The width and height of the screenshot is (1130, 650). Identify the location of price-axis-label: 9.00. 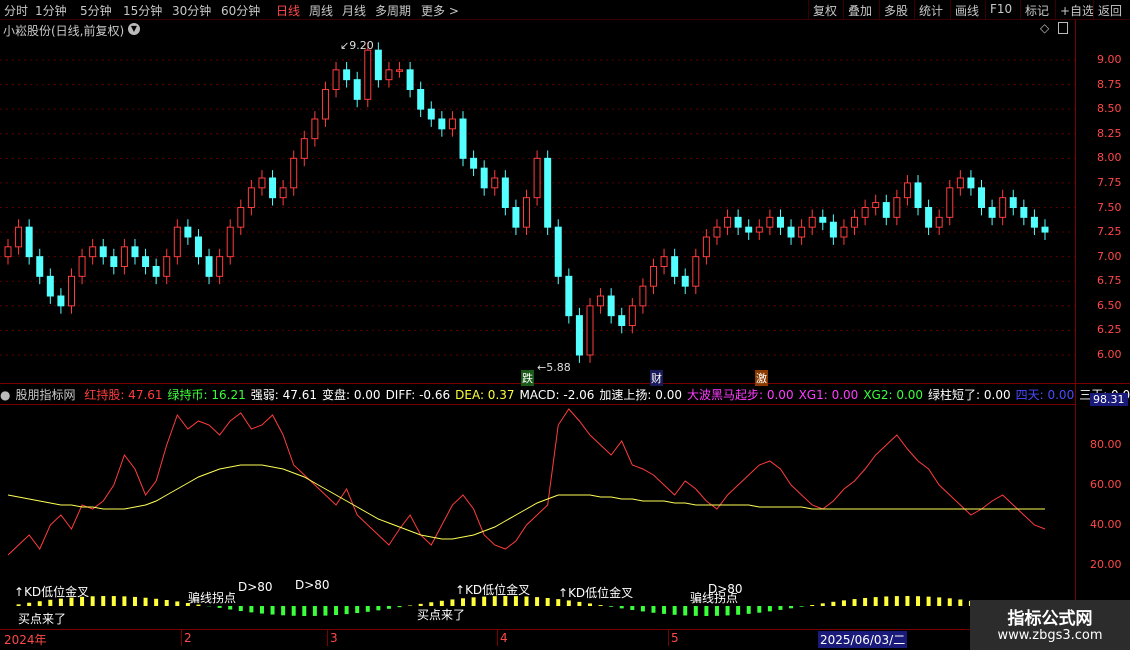
(1109, 59).